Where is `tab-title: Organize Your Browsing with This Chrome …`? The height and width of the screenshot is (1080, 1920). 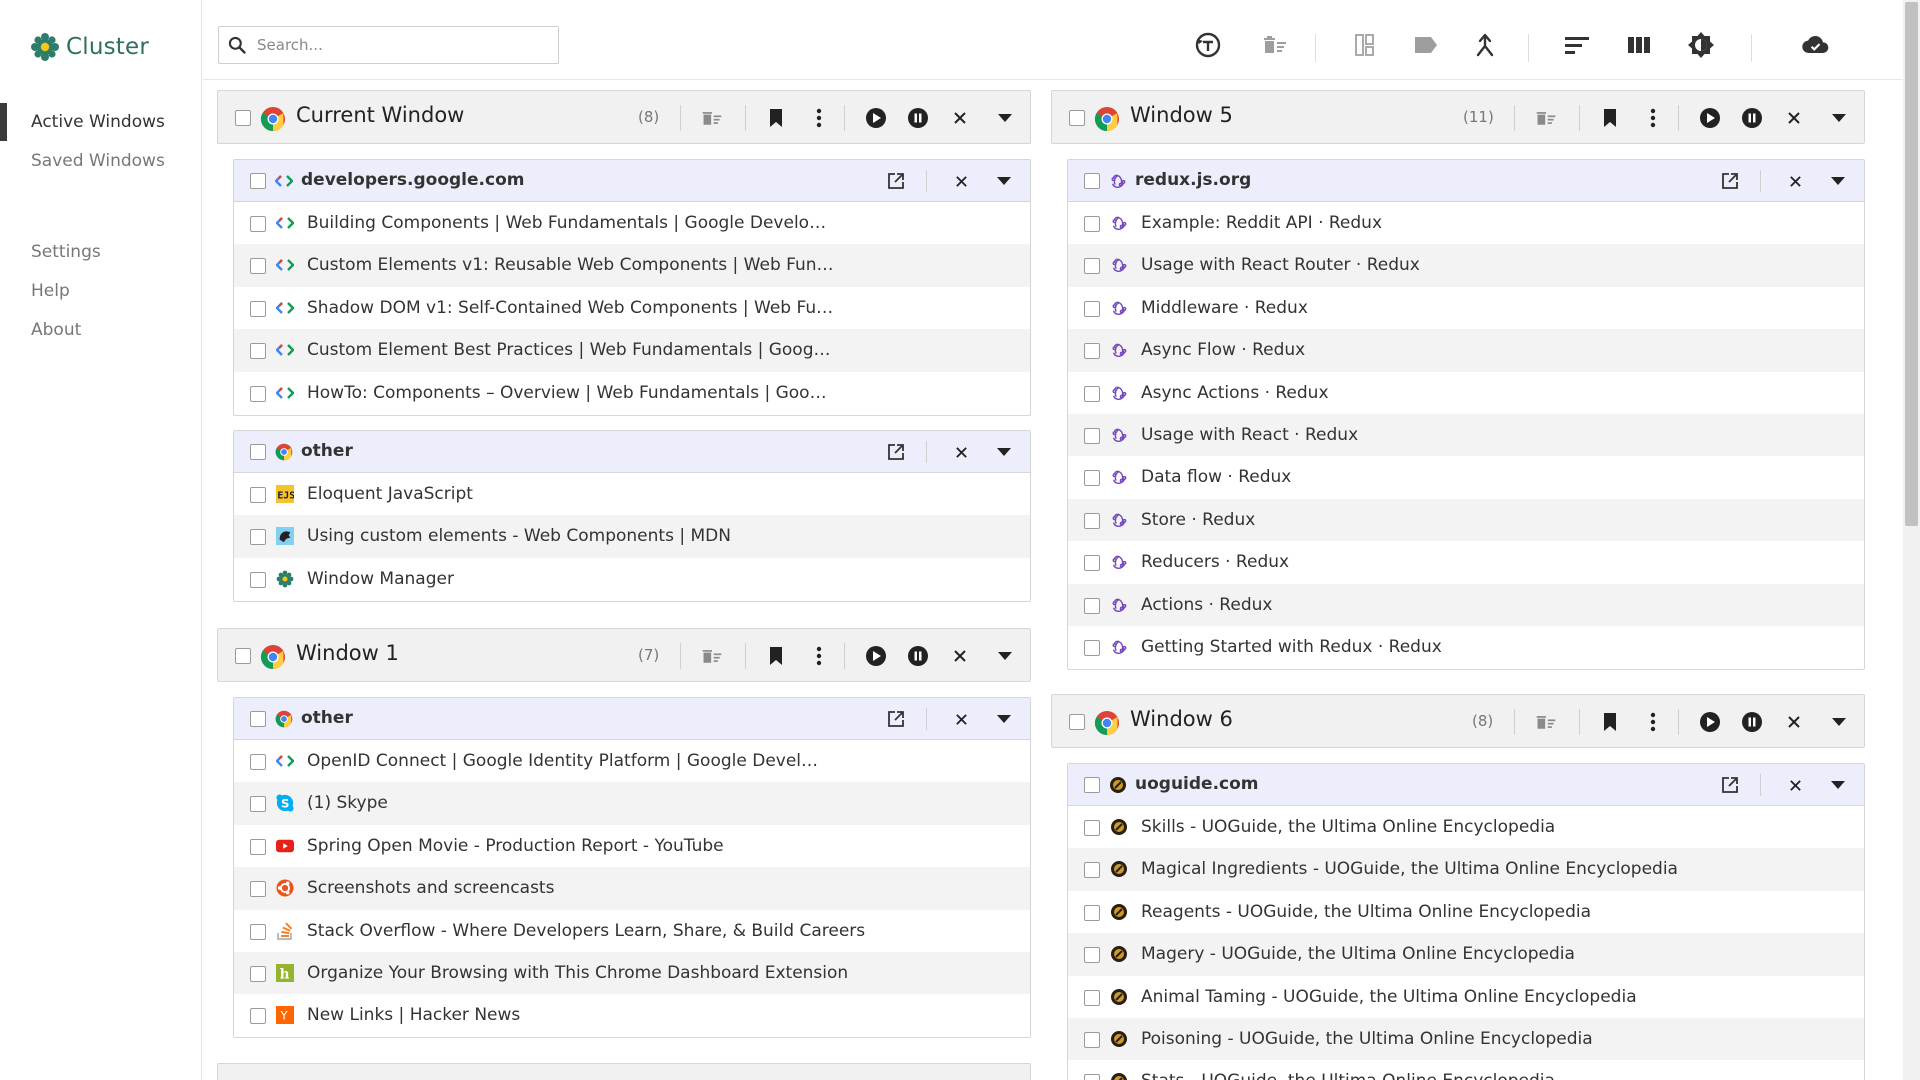 tab-title: Organize Your Browsing with This Chrome … is located at coordinates (577, 973).